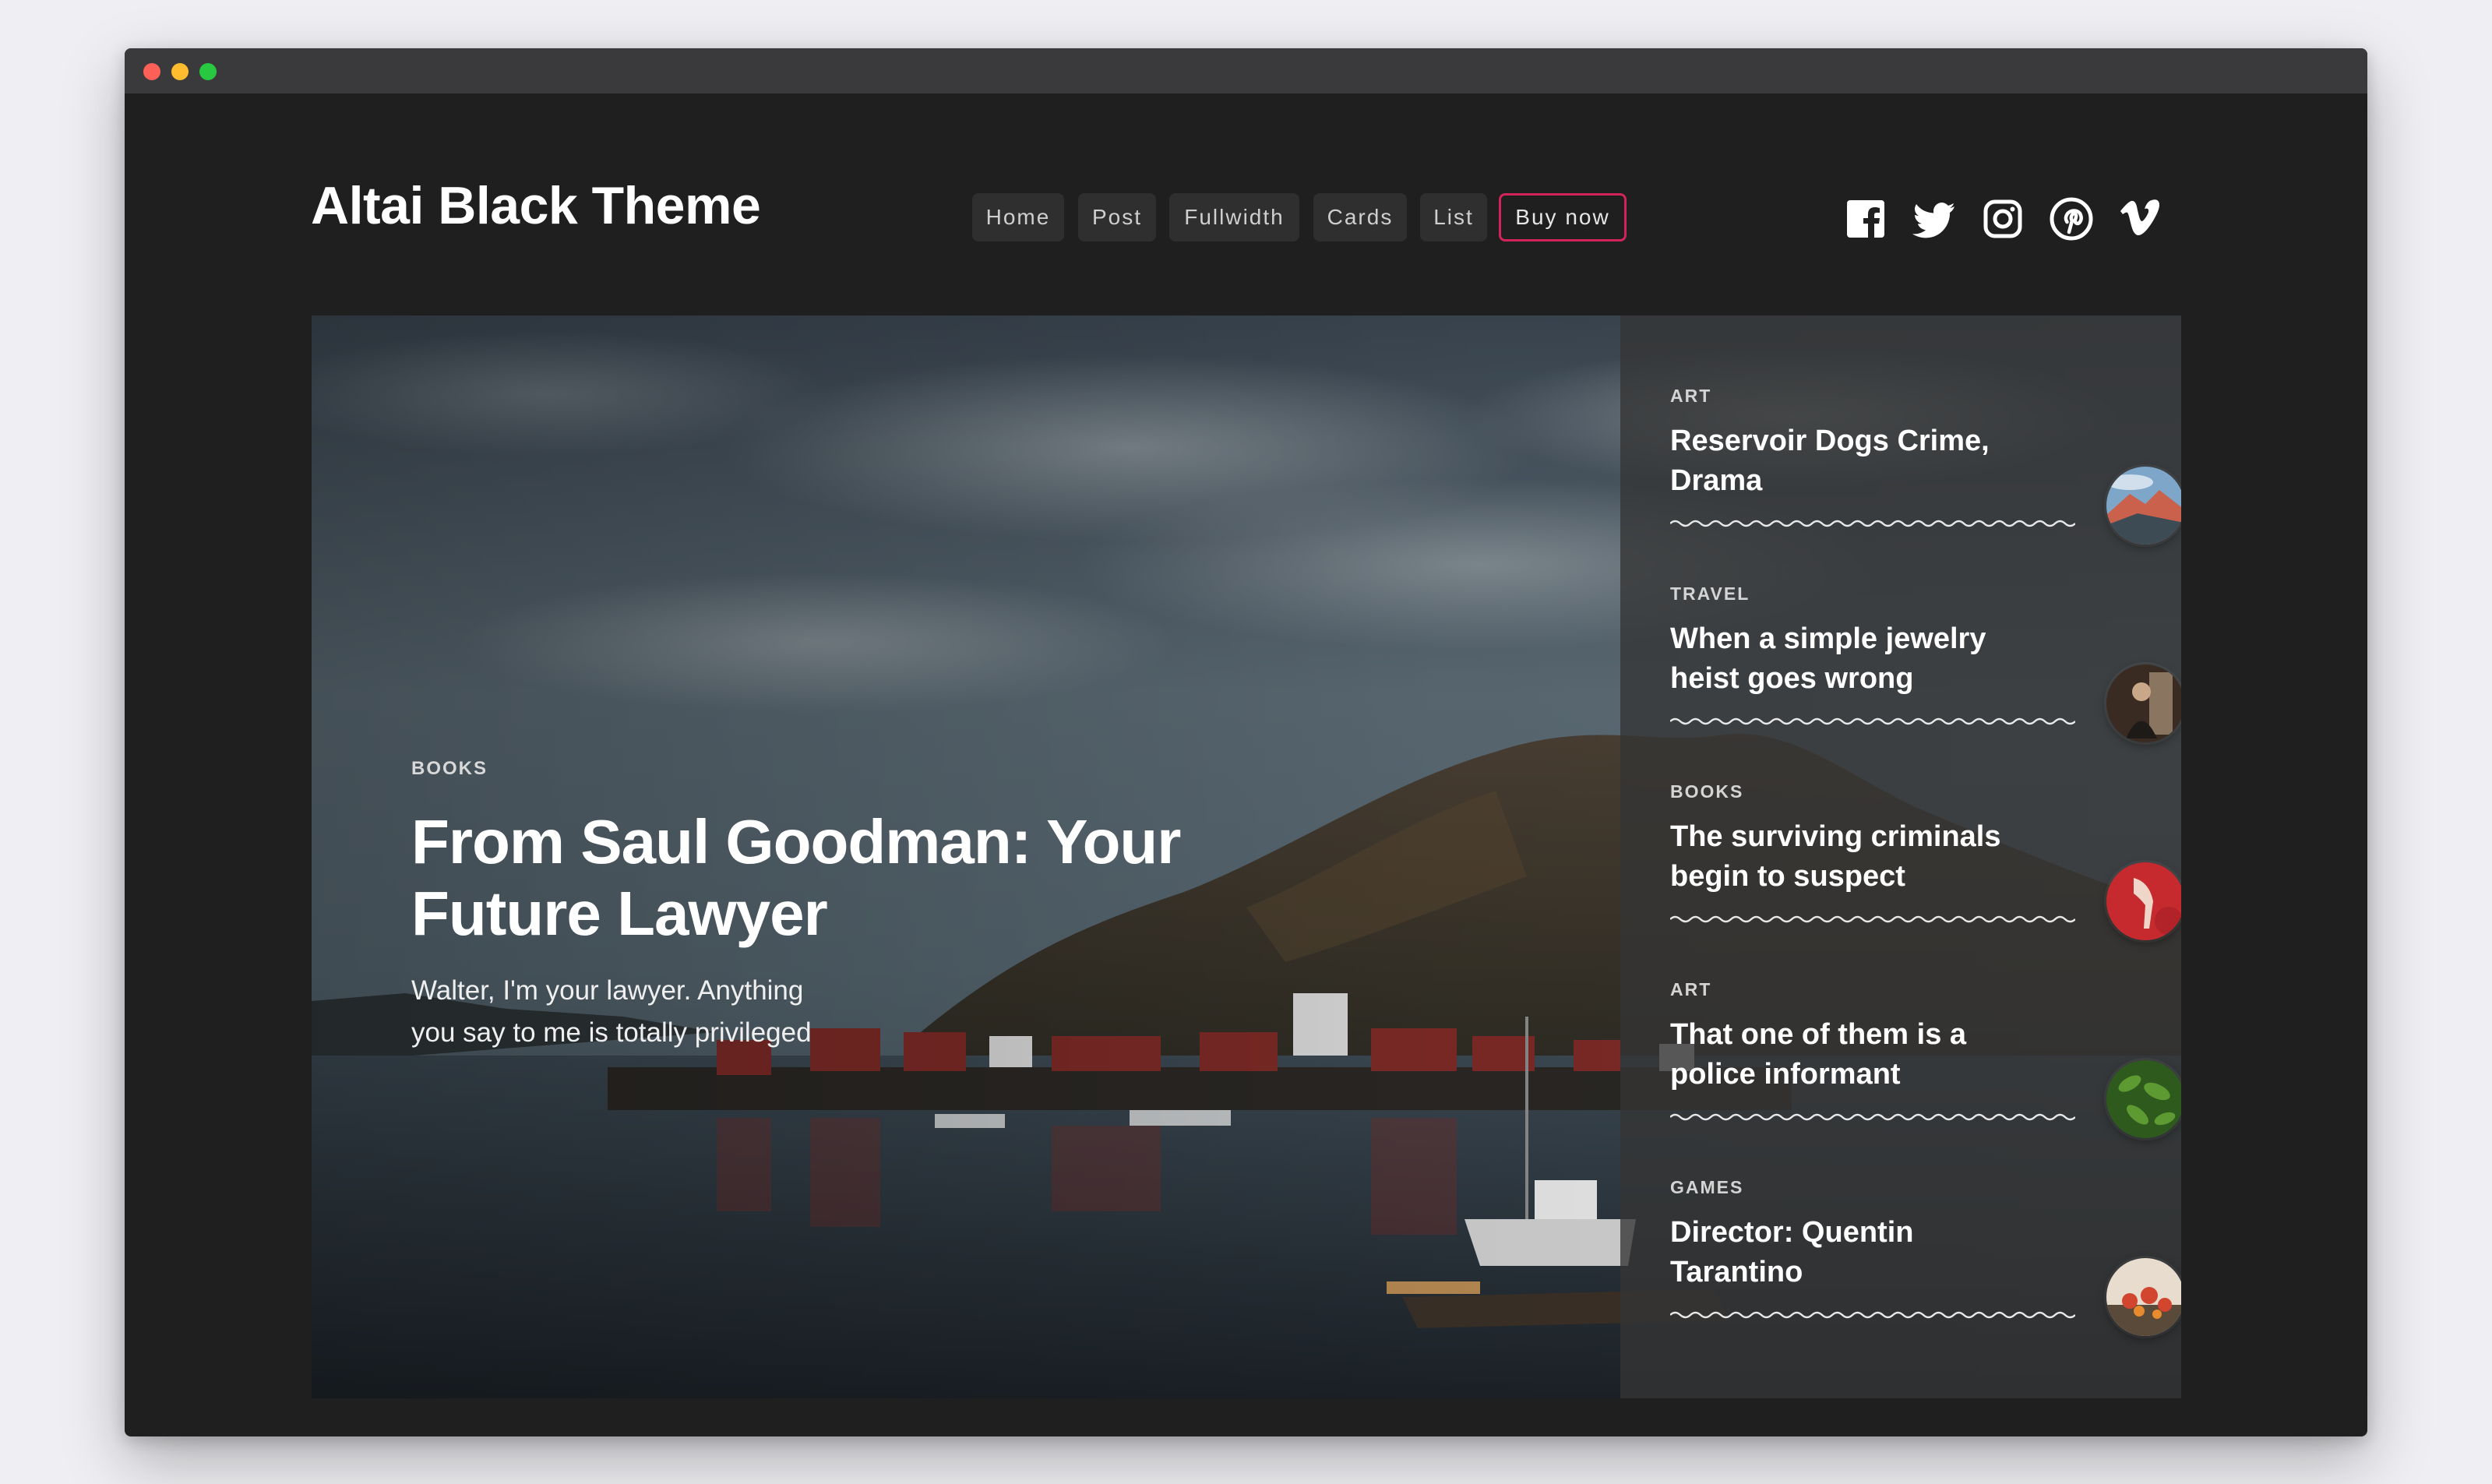  I want to click on instagram-icon, so click(2003, 219).